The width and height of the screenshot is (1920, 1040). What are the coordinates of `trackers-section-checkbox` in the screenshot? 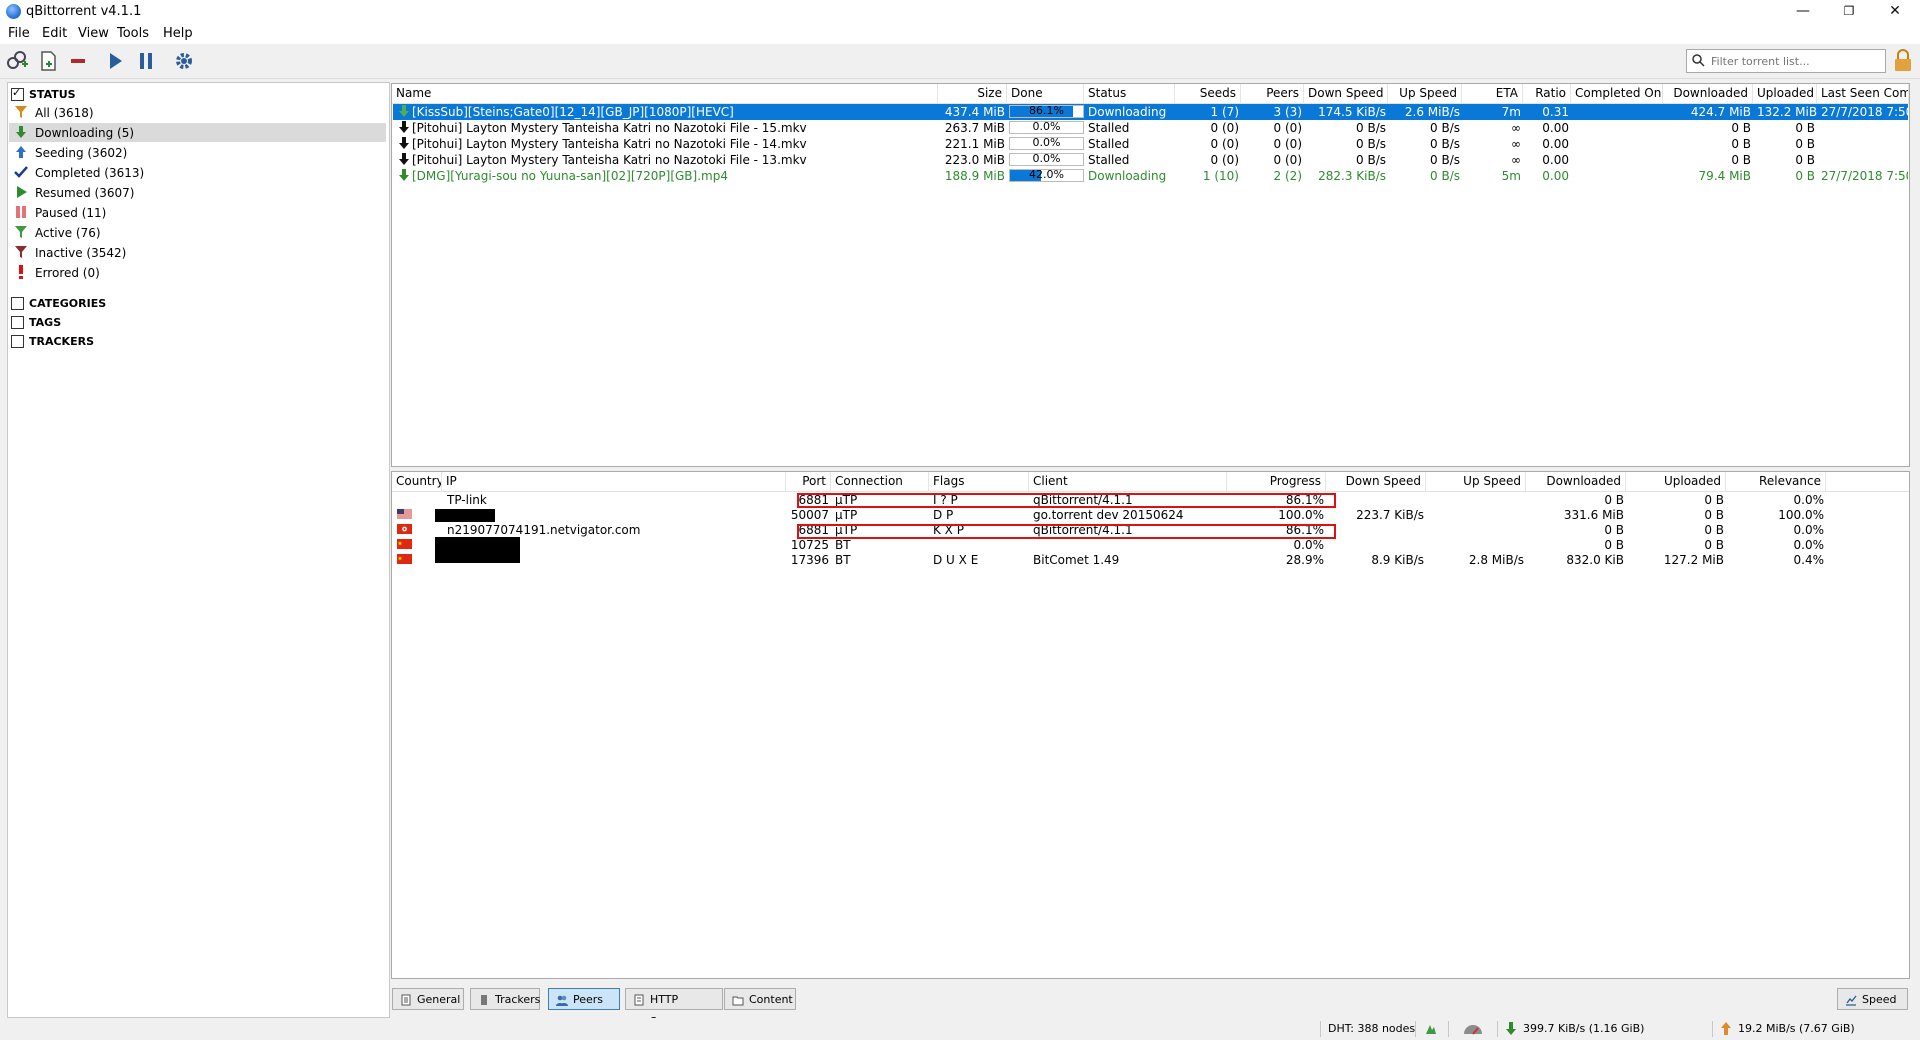 It's located at (17, 341).